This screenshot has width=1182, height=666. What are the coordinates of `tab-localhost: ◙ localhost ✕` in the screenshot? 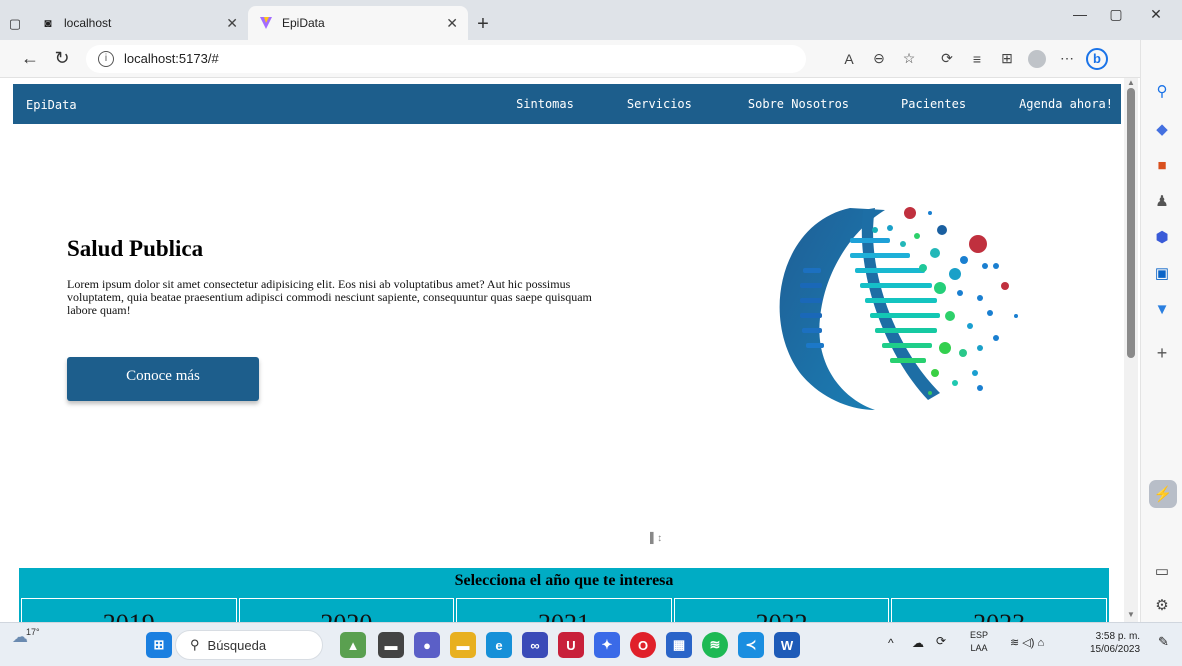 It's located at (139, 23).